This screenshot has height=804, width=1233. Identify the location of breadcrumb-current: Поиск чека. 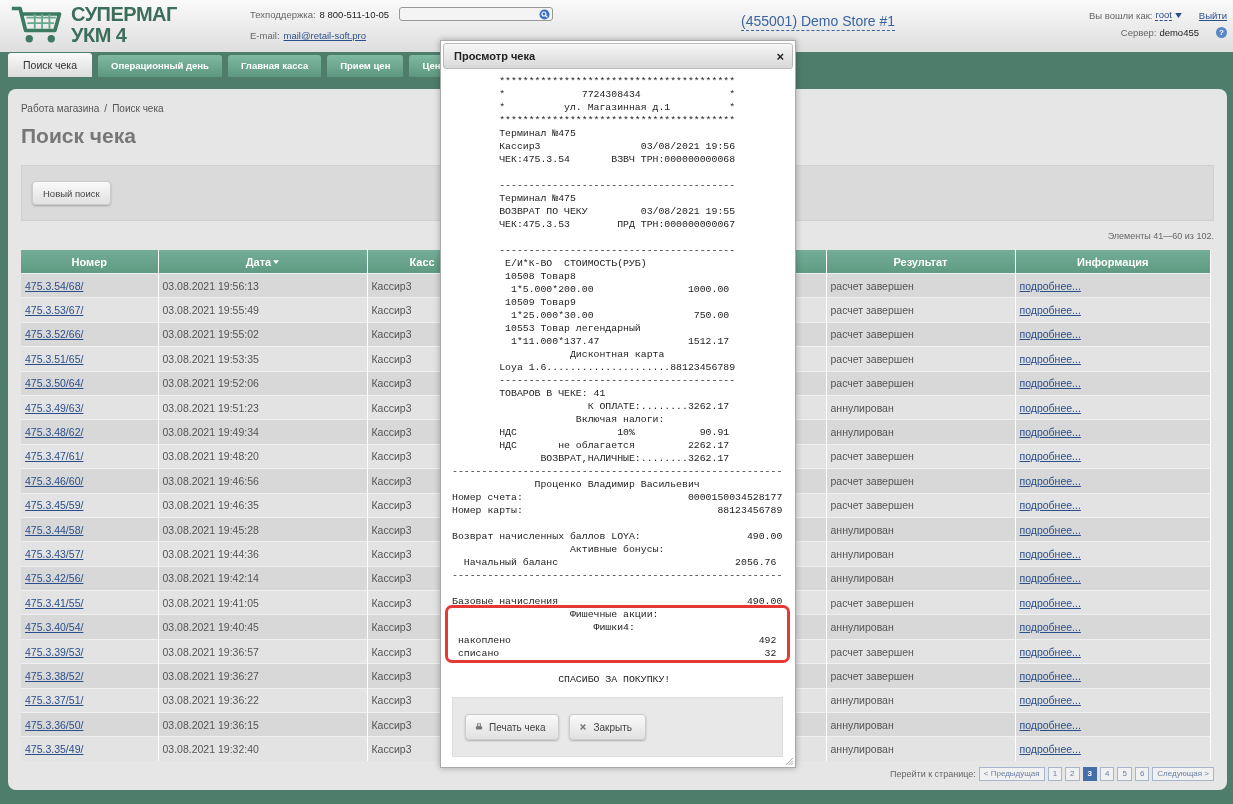
(138, 108).